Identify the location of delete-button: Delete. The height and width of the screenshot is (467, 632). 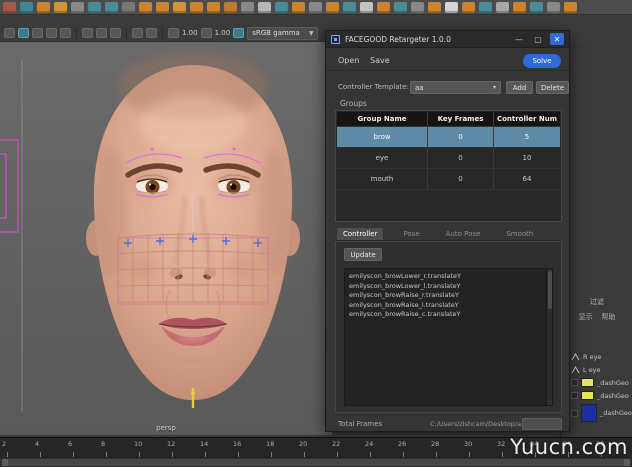
(552, 87).